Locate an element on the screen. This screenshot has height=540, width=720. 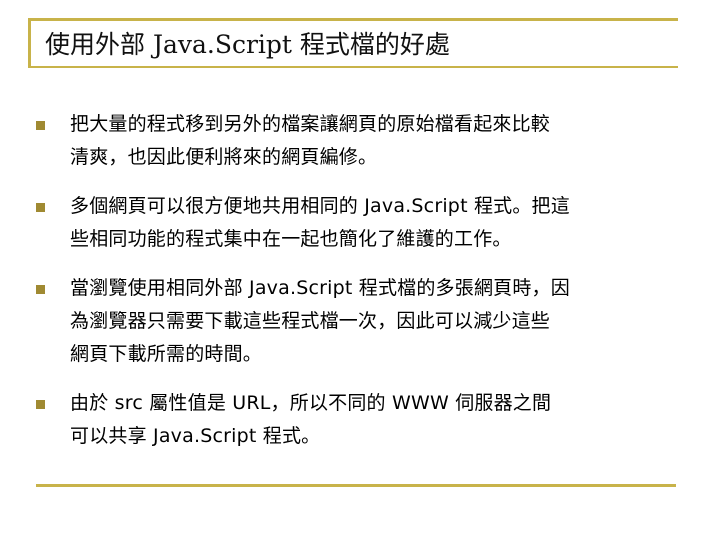
bullet-text-line: 多個網頁可以很方便地共用相同的 Java.Script 程式。把這 is located at coordinates (320, 206).